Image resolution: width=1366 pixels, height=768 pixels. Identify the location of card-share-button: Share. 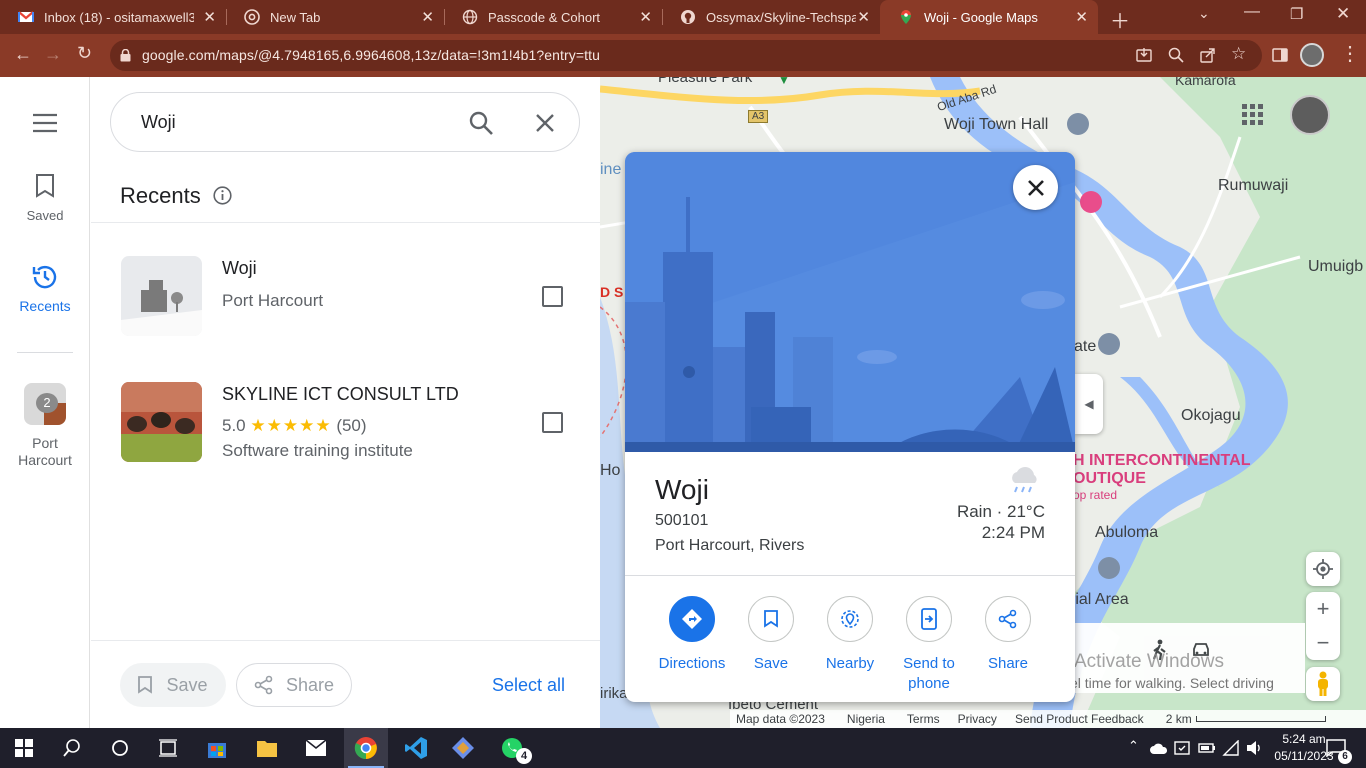
(1008, 635).